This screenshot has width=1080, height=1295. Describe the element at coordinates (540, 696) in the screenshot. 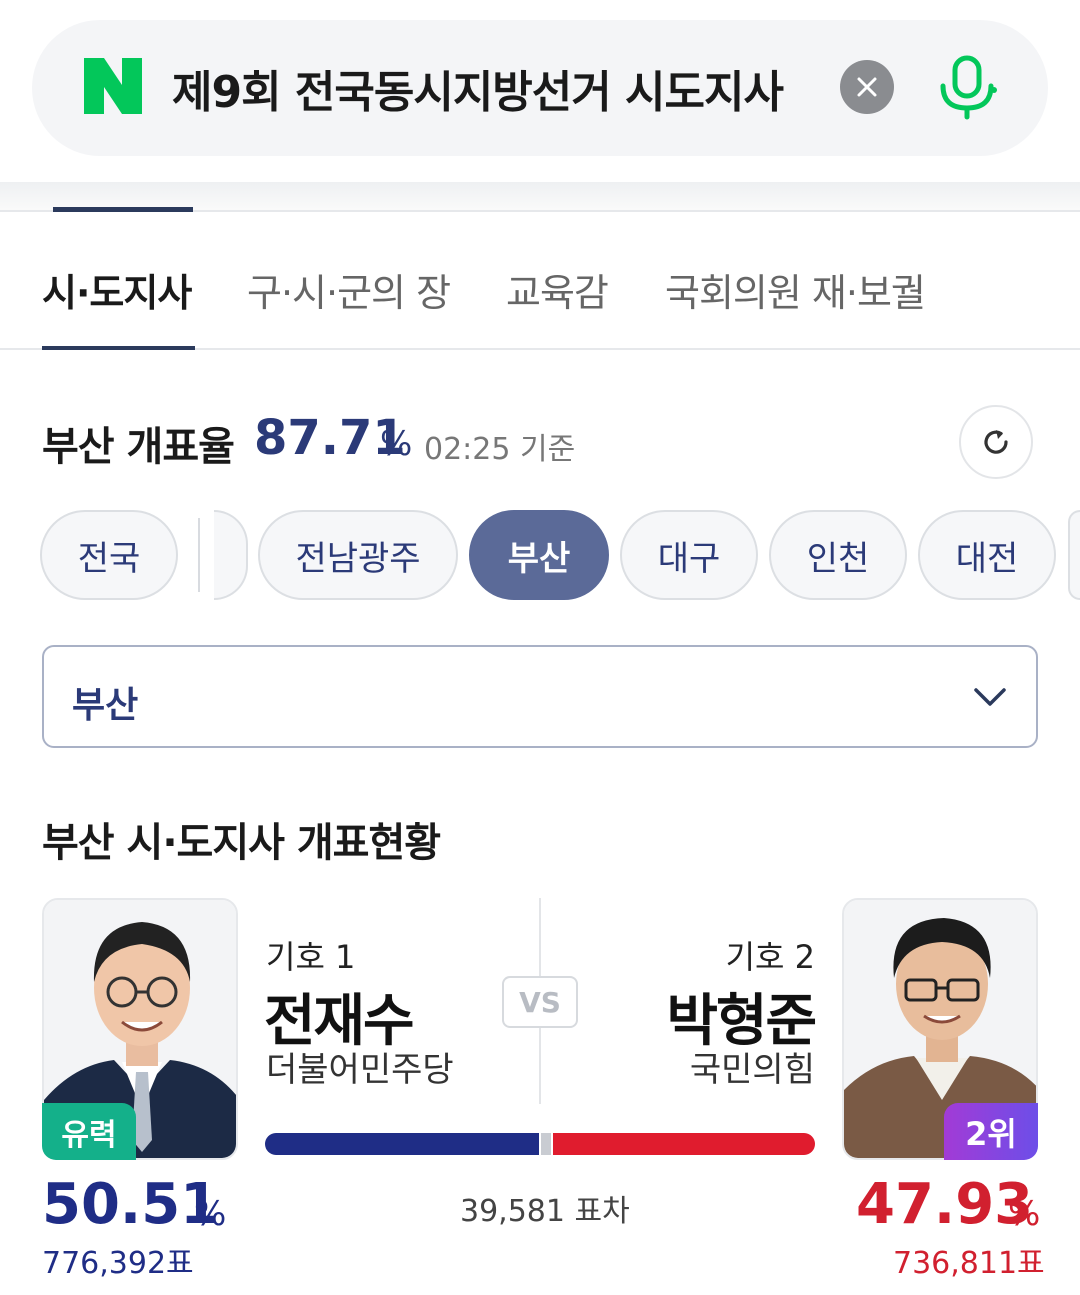

I see `region-select` at that location.